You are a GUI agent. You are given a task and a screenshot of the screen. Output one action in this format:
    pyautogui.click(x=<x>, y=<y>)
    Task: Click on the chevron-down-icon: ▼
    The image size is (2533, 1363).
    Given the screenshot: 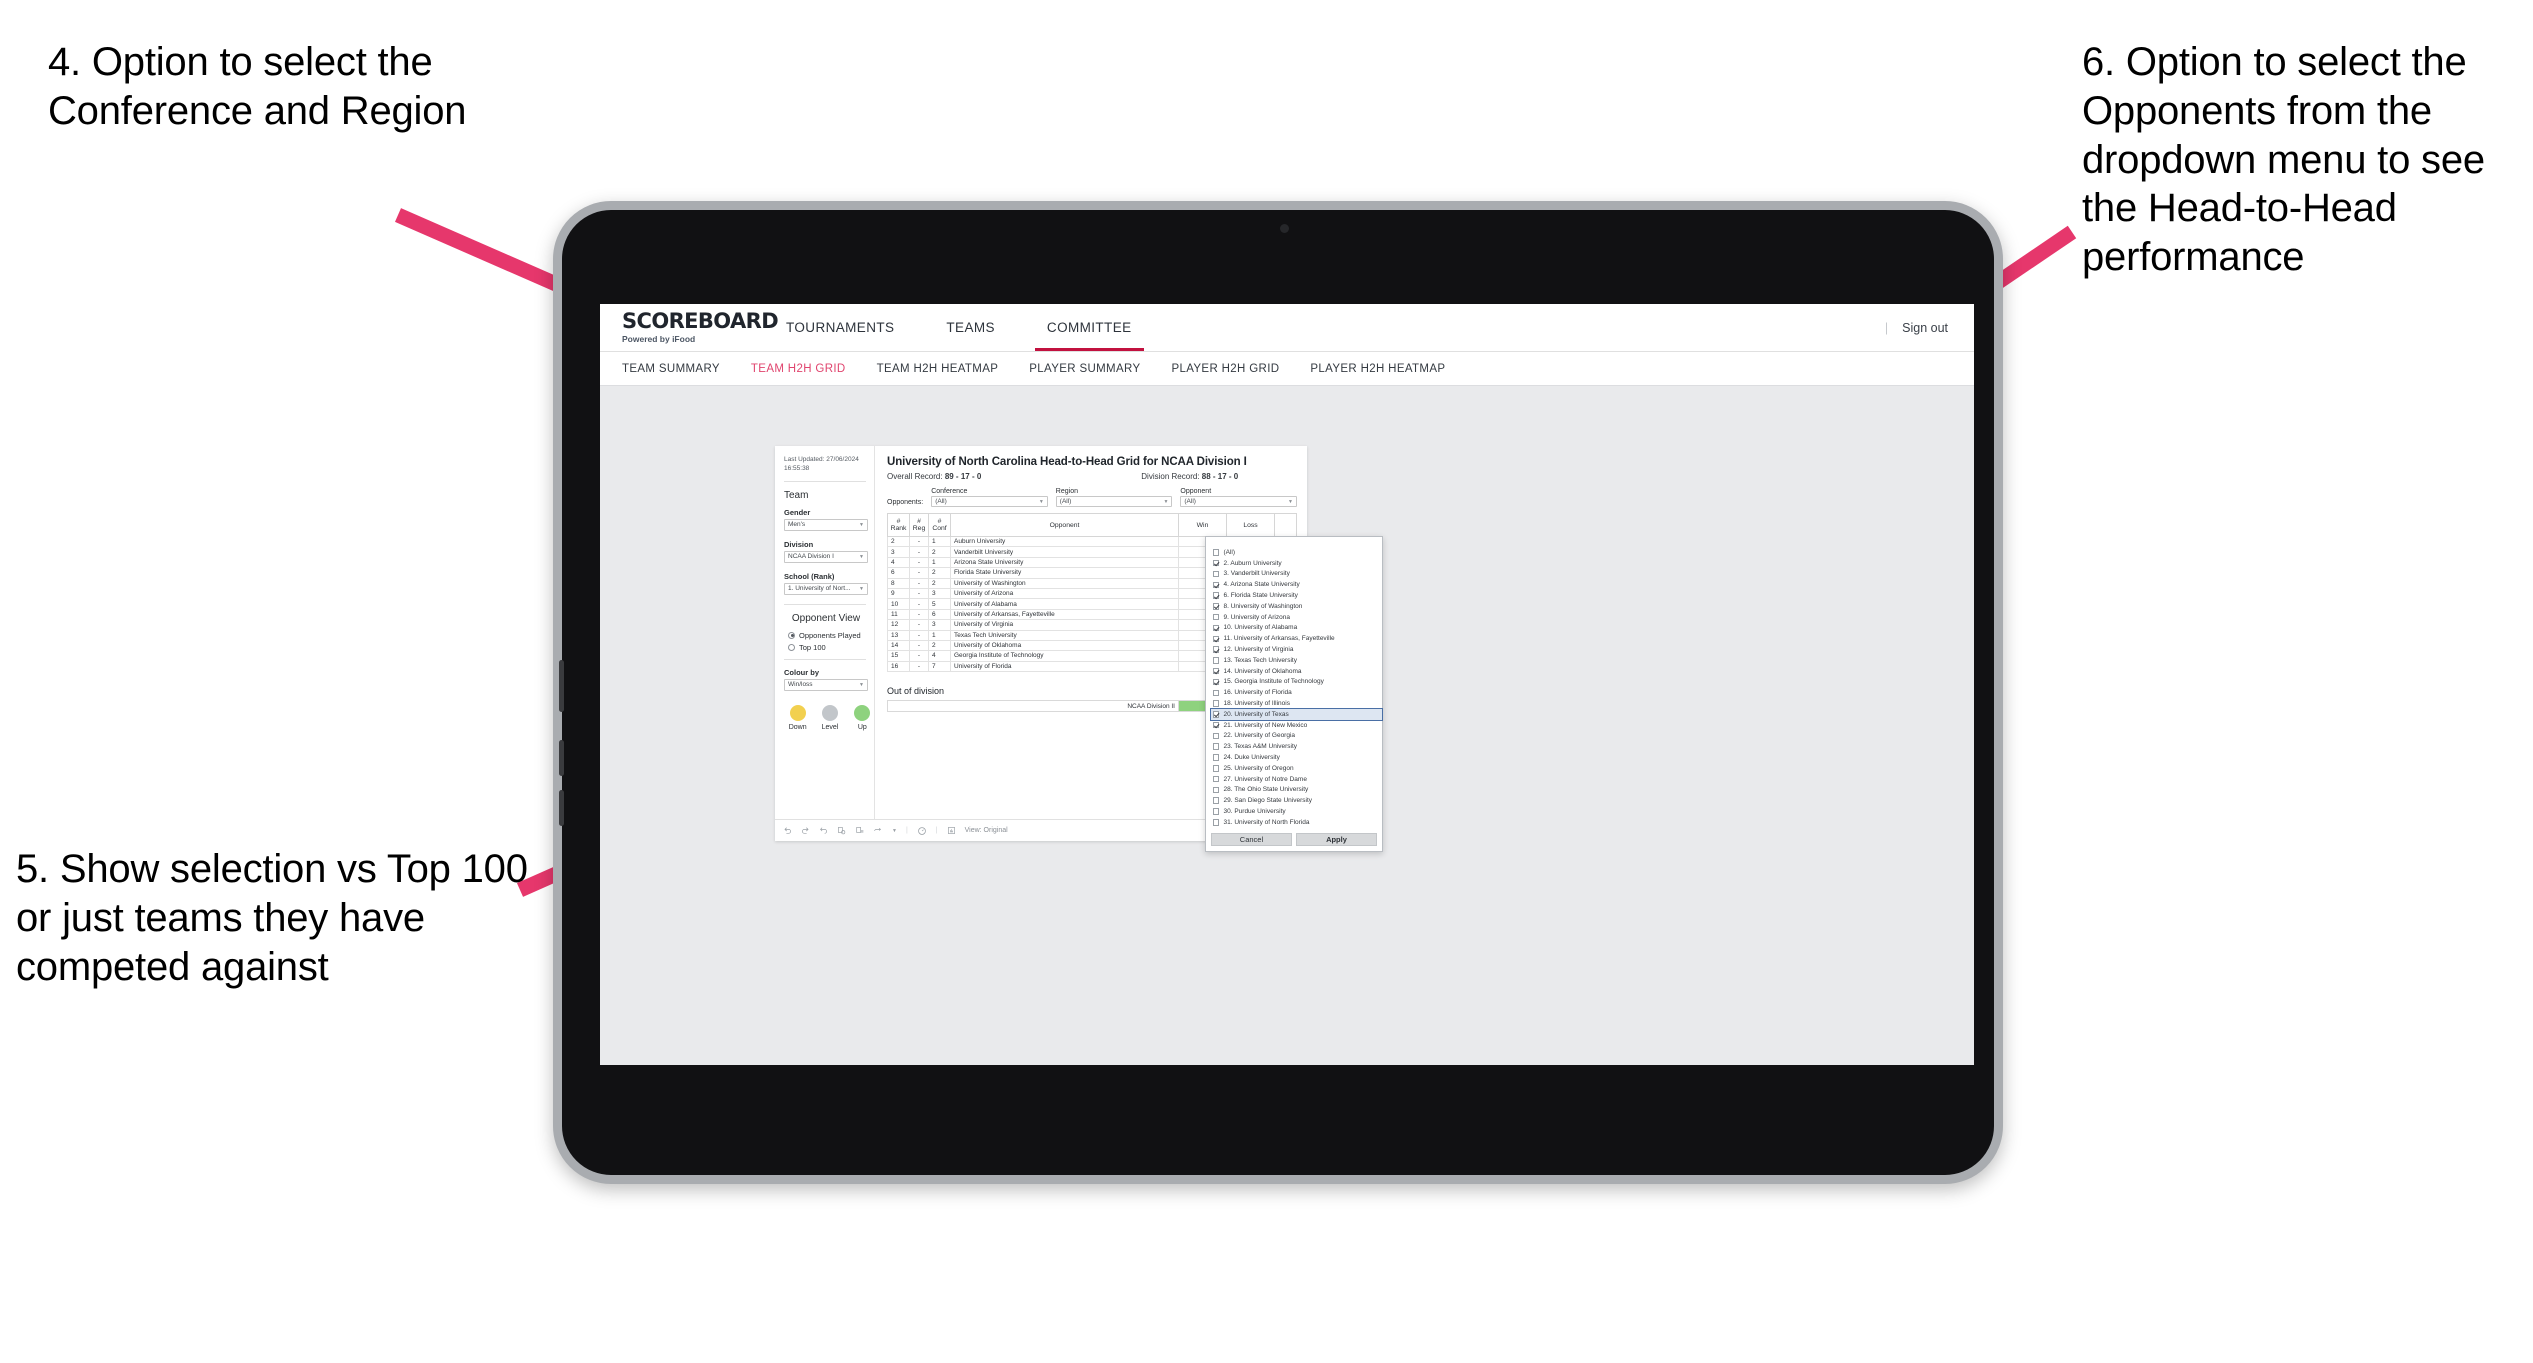 What is the action you would take?
    pyautogui.click(x=894, y=831)
    